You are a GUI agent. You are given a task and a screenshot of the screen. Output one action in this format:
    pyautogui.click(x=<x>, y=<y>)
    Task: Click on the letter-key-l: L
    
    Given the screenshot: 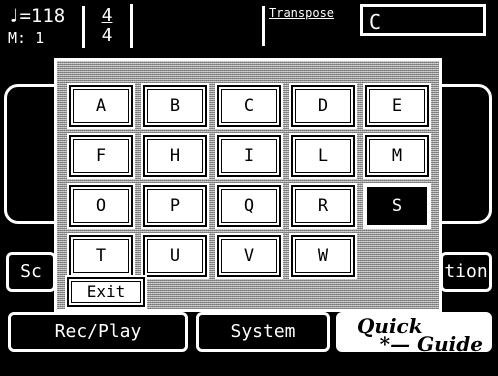 What is the action you would take?
    pyautogui.click(x=323, y=156)
    